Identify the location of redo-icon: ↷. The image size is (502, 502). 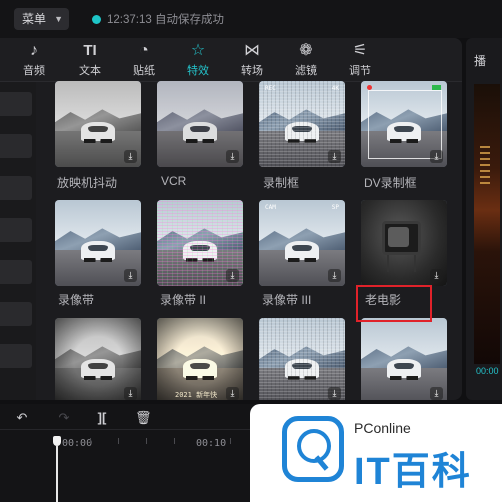
(64, 418).